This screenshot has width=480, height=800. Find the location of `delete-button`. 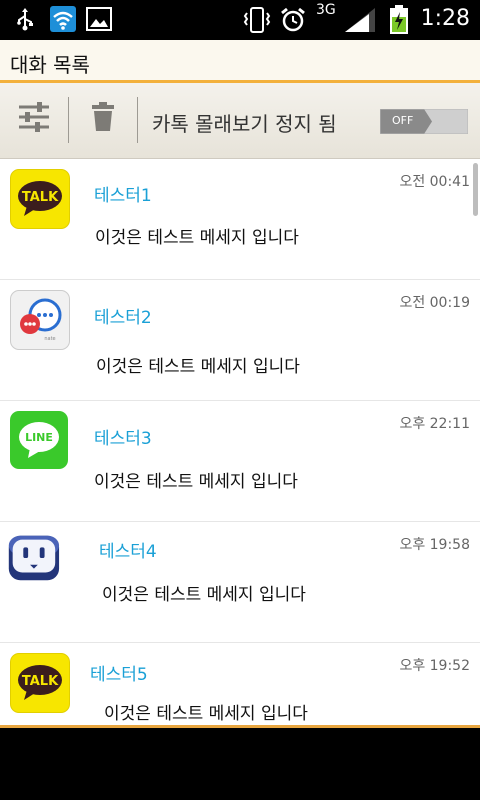

delete-button is located at coordinates (103, 119).